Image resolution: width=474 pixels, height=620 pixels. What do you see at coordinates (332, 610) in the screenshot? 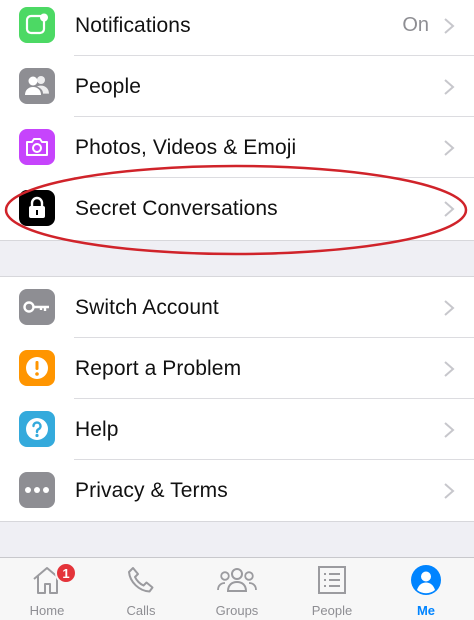
I see `tab-people-label: People` at bounding box center [332, 610].